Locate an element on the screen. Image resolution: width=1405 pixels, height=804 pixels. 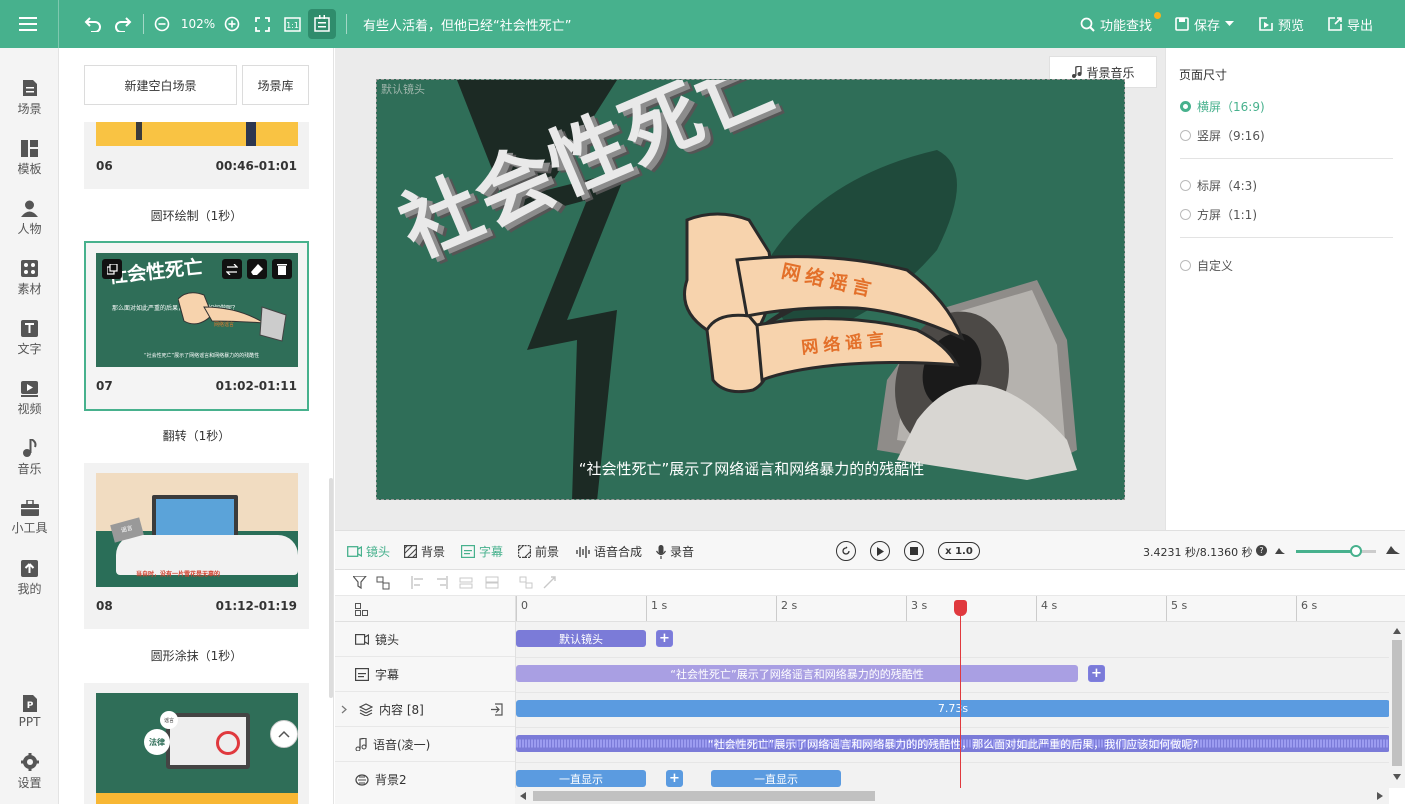
expand-icon is located at coordinates (344, 709).